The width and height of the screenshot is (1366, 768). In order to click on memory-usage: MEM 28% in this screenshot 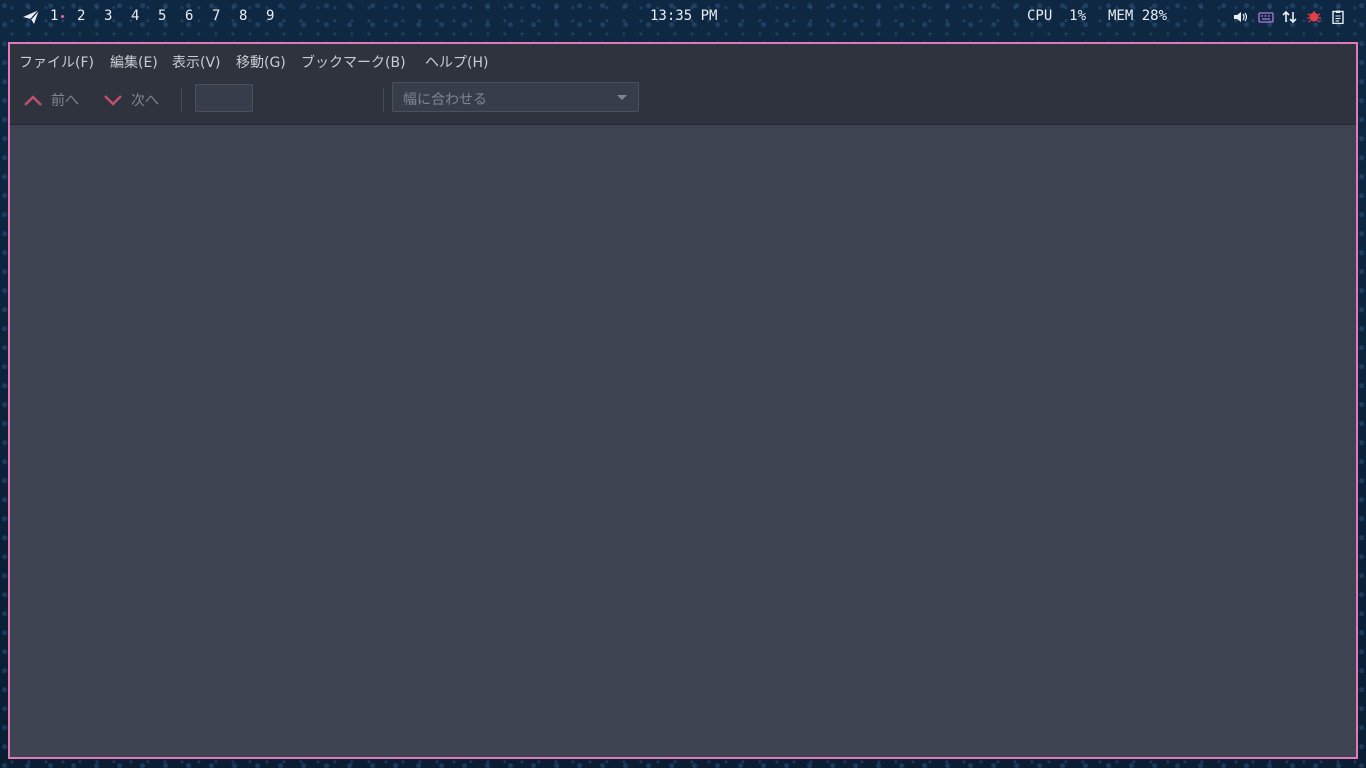, I will do `click(1138, 16)`.